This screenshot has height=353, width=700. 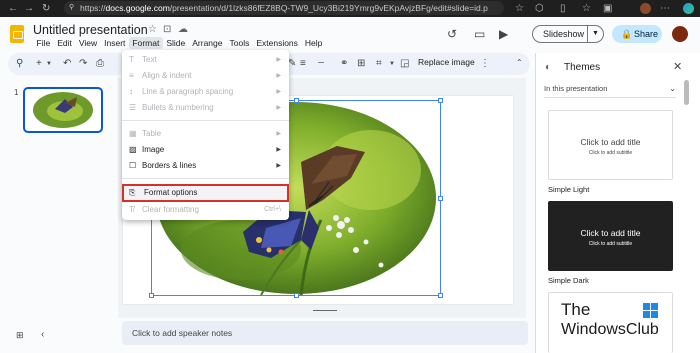 What do you see at coordinates (133, 149) in the screenshot?
I see `image-icon: ▨` at bounding box center [133, 149].